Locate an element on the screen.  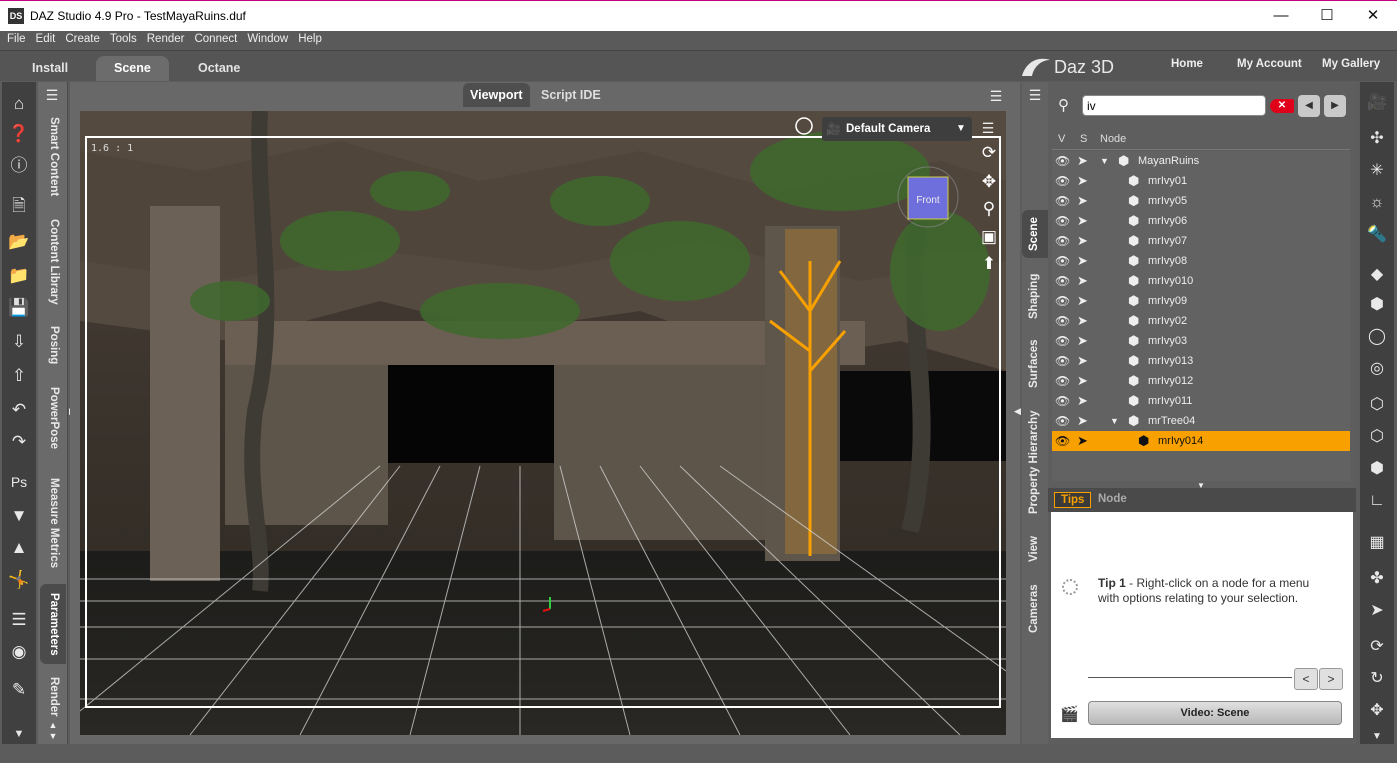
distant-light-icon: ✣ is located at coordinates (1377, 139).